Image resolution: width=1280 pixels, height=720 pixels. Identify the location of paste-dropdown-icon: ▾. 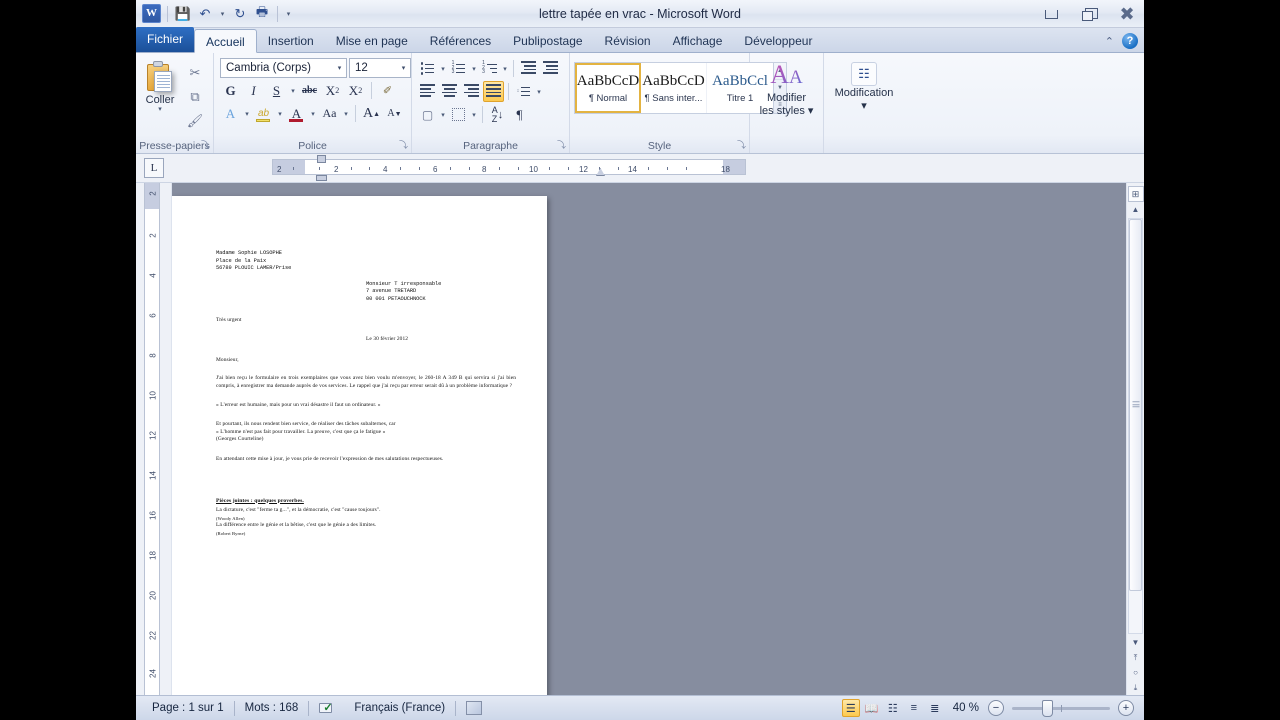
(160, 109).